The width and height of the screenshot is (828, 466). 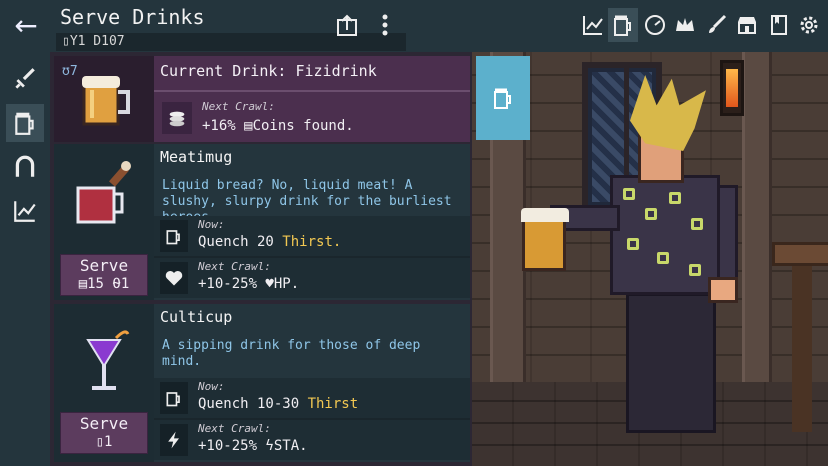 I want to click on top-bar: ← Serve Drinks ▯Y1 D107, so click(x=414, y=26).